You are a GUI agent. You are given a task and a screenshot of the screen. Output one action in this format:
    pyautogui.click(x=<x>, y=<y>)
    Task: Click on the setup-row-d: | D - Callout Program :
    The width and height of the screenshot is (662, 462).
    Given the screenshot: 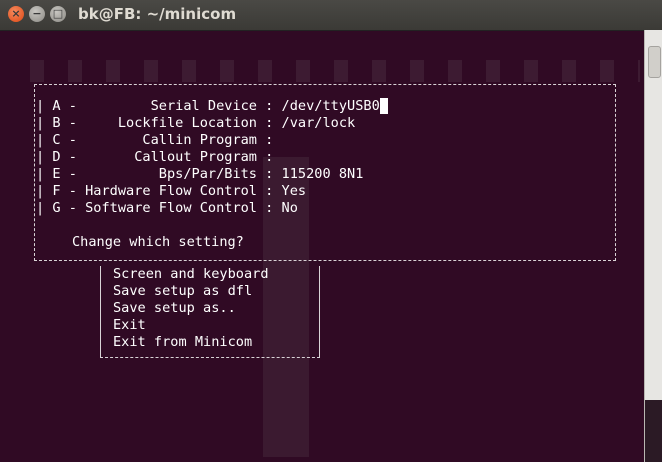 What is the action you would take?
    pyautogui.click(x=159, y=157)
    